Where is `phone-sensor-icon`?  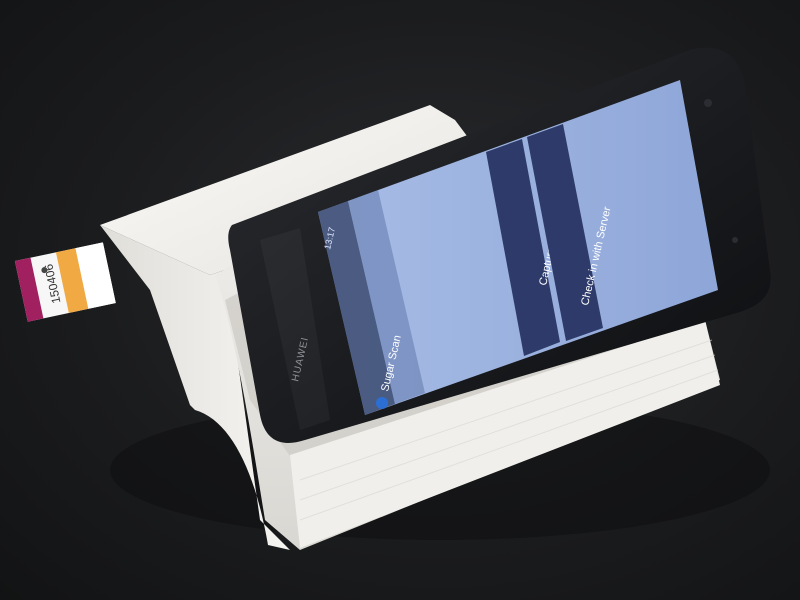
phone-sensor-icon is located at coordinates (735, 240).